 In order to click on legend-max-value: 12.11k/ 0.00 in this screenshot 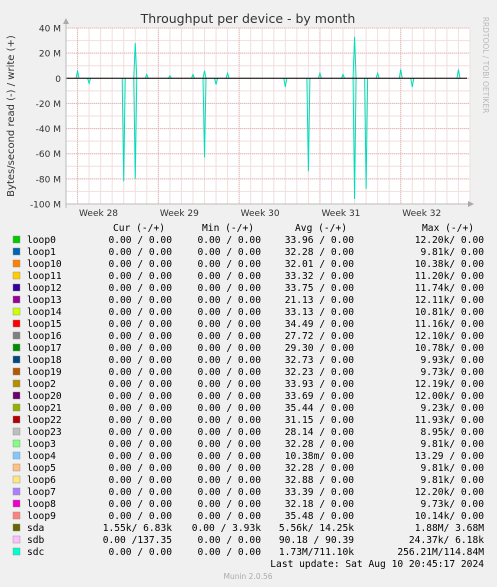, I will do `click(450, 300)`.